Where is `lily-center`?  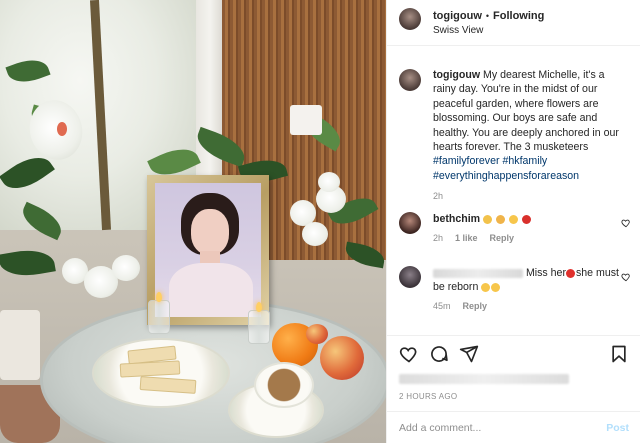 lily-center is located at coordinates (62, 129).